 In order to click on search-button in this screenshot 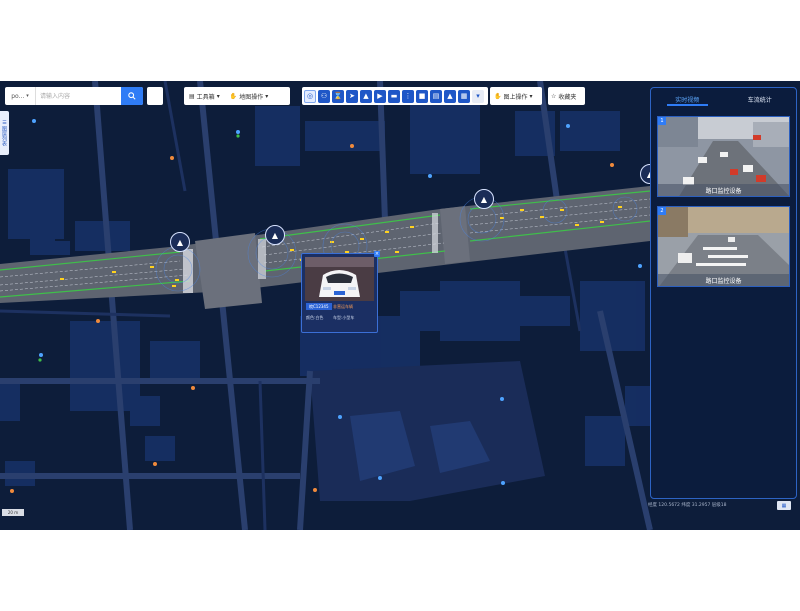, I will do `click(132, 96)`.